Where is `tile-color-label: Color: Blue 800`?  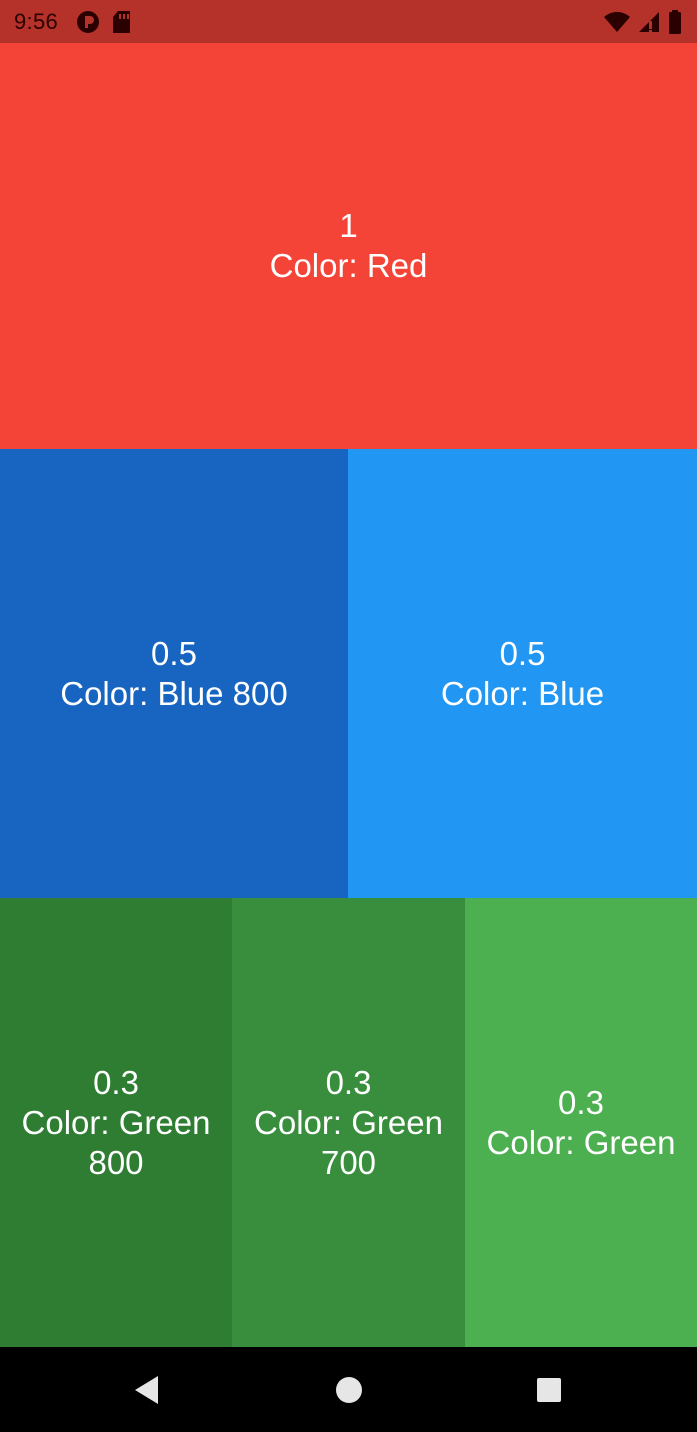 tile-color-label: Color: Blue 800 is located at coordinates (174, 693).